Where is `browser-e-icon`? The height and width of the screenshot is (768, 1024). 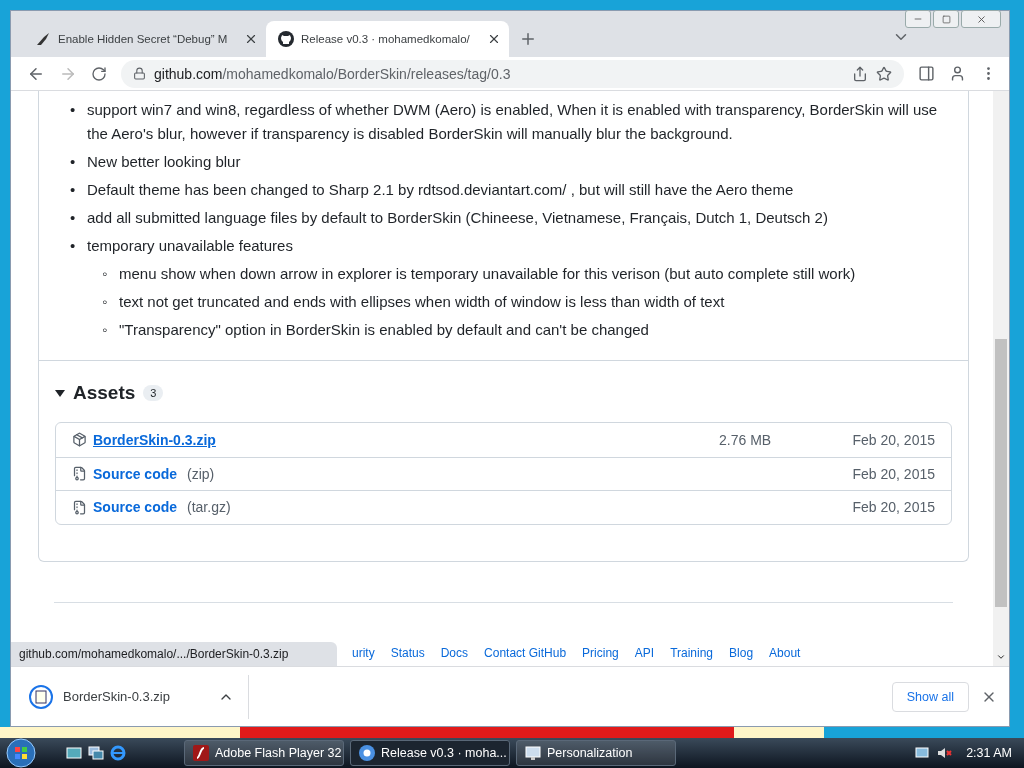
browser-e-icon is located at coordinates (118, 753).